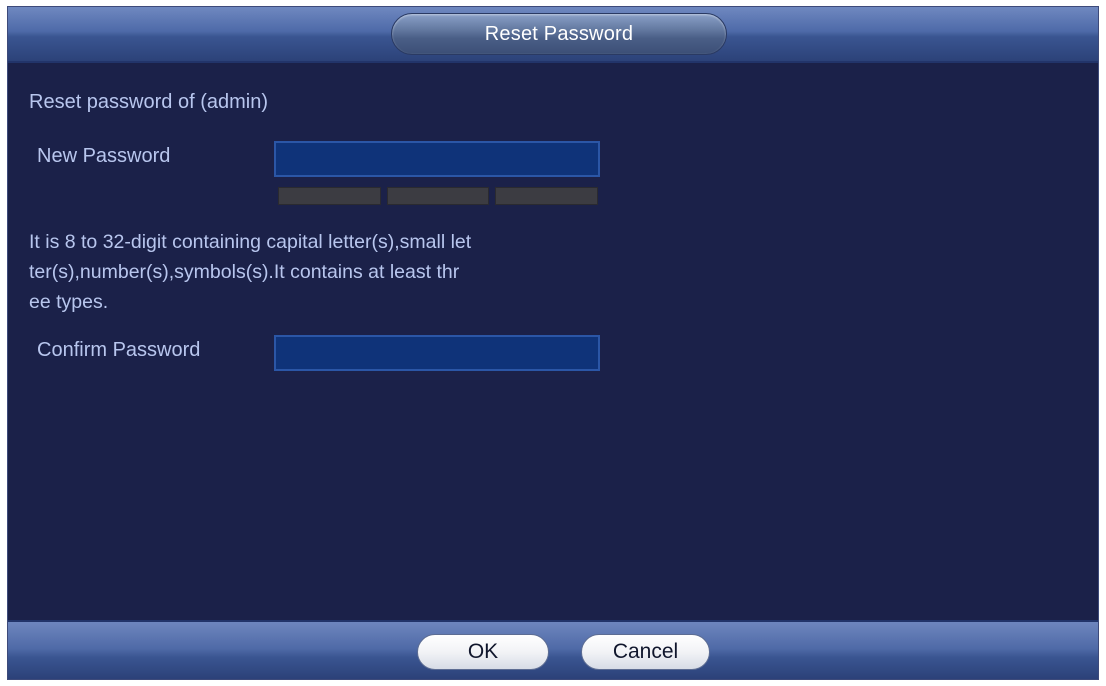 The height and width of the screenshot is (686, 1106). Describe the element at coordinates (437, 159) in the screenshot. I see `new-password-input` at that location.